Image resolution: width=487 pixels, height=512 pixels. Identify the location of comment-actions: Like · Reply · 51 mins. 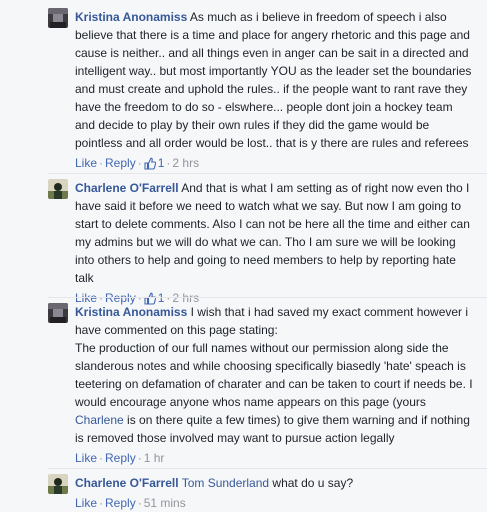
(130, 503).